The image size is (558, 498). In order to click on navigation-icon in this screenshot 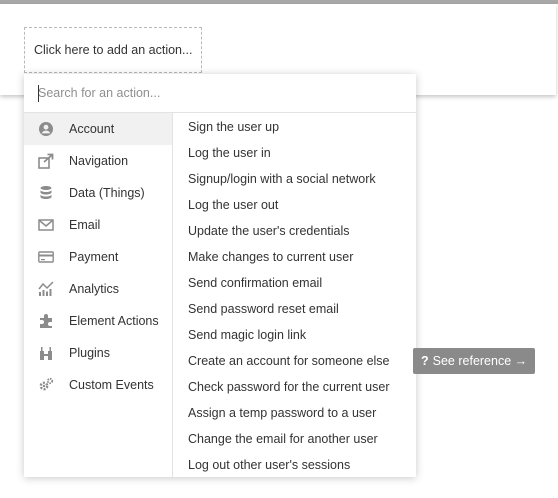, I will do `click(46, 161)`.